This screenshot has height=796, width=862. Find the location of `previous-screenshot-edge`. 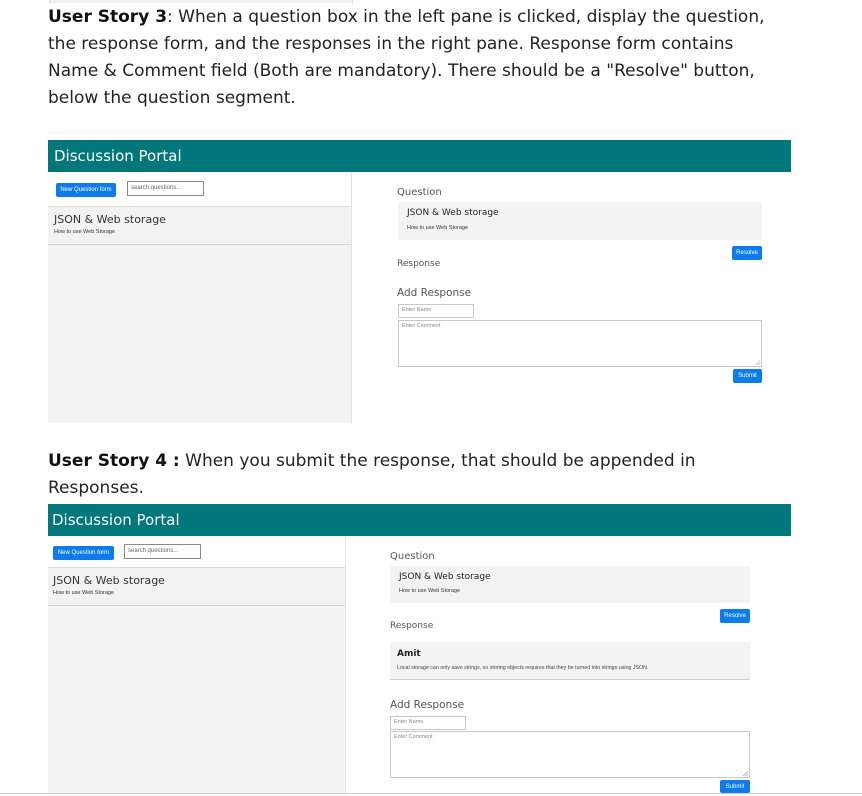

previous-screenshot-edge is located at coordinates (201, 1).